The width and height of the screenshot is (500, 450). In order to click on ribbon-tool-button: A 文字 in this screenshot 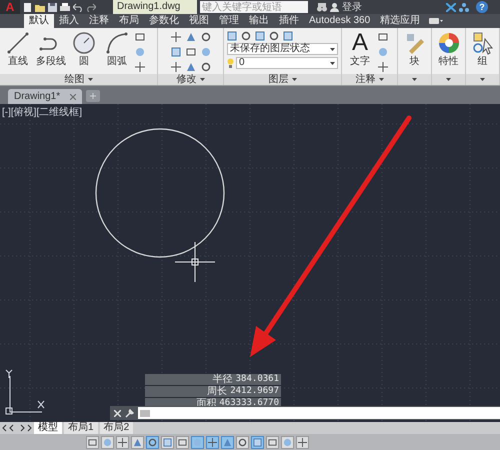, I will do `click(360, 49)`.